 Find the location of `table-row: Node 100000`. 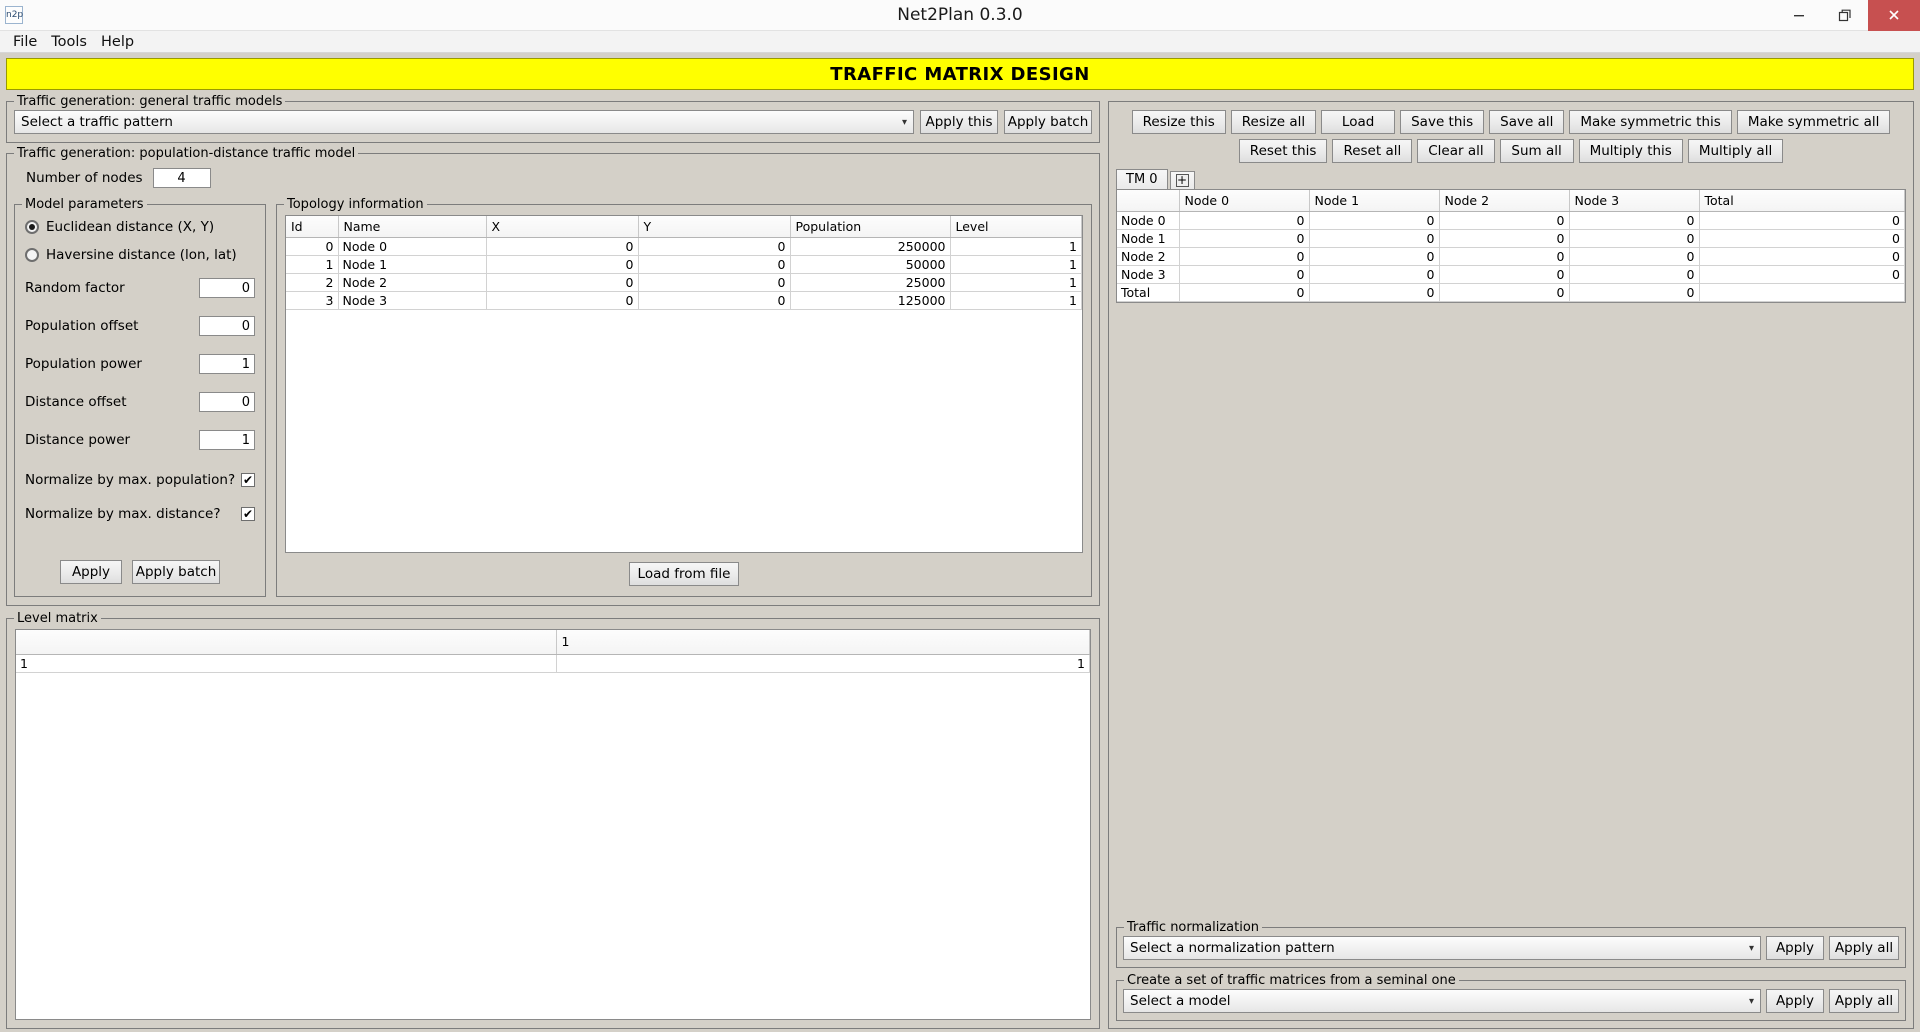

table-row: Node 100000 is located at coordinates (1511, 238).